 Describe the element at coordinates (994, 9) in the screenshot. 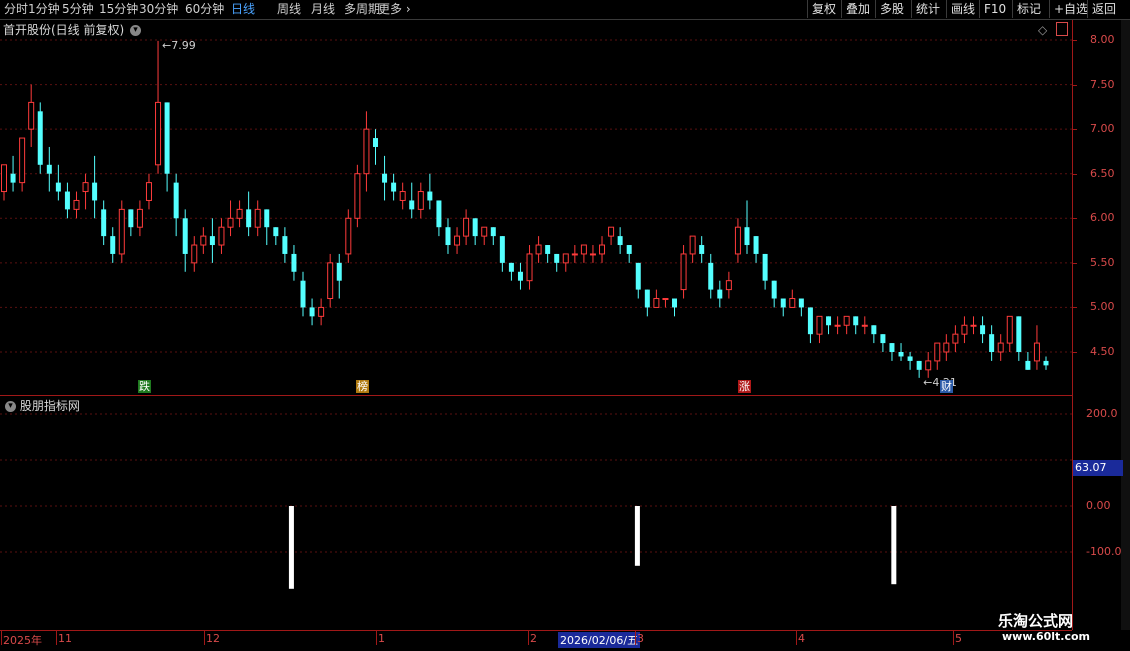

I see `toolbar-button-5: F10` at that location.